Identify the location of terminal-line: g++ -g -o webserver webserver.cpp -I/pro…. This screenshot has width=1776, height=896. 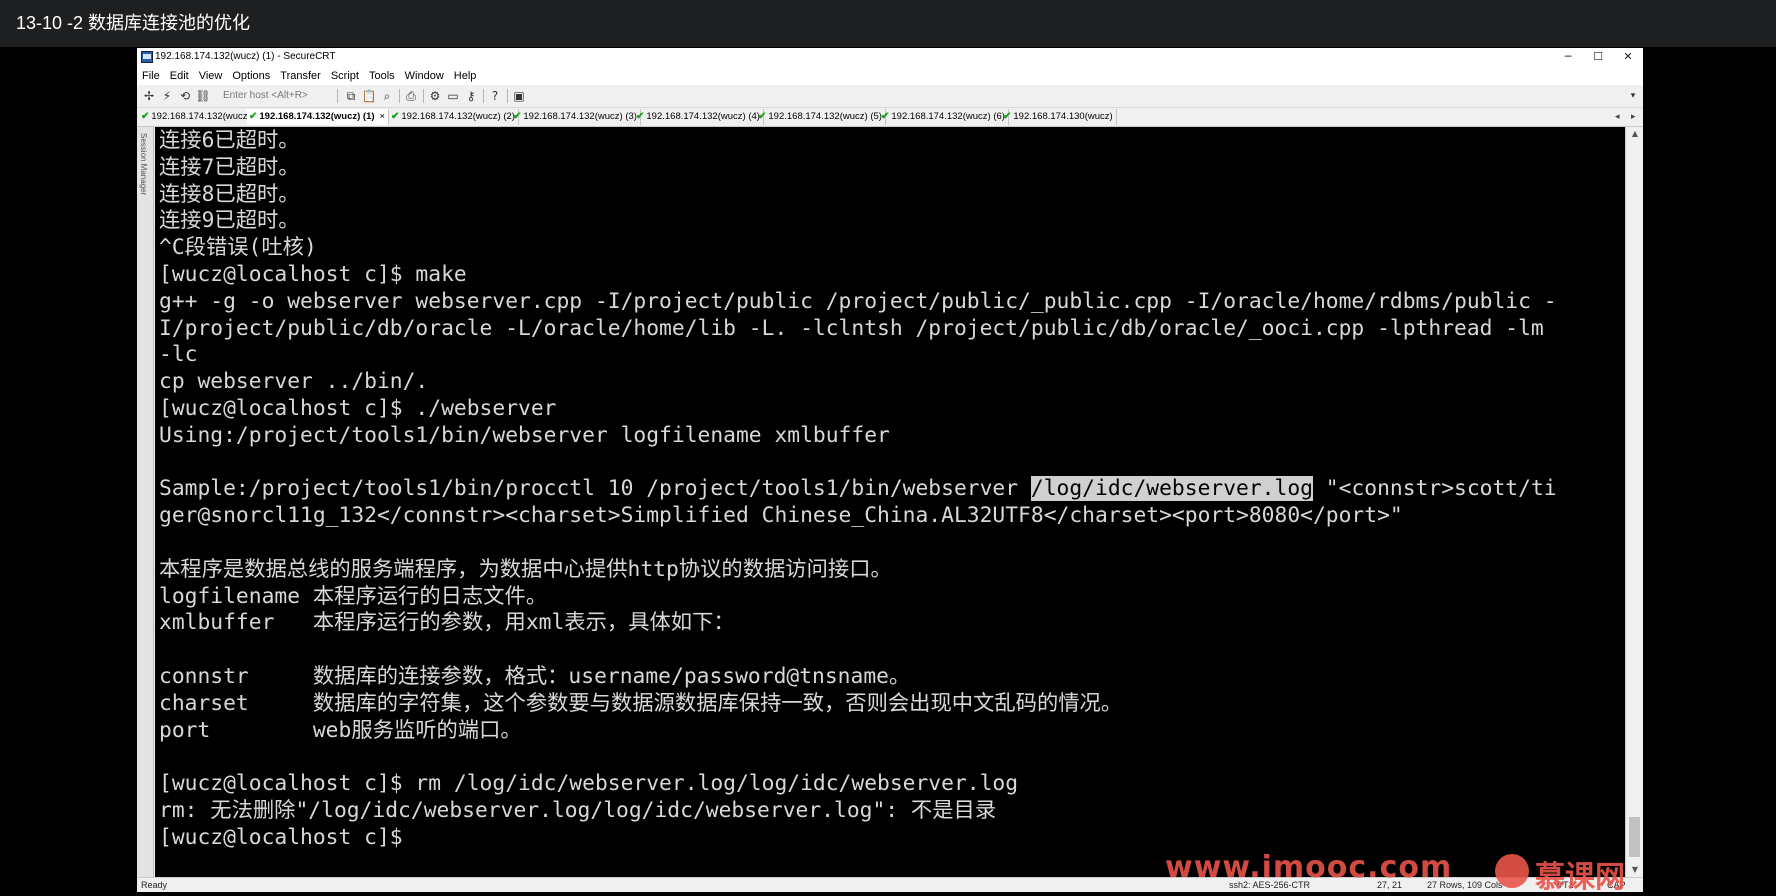
(858, 301).